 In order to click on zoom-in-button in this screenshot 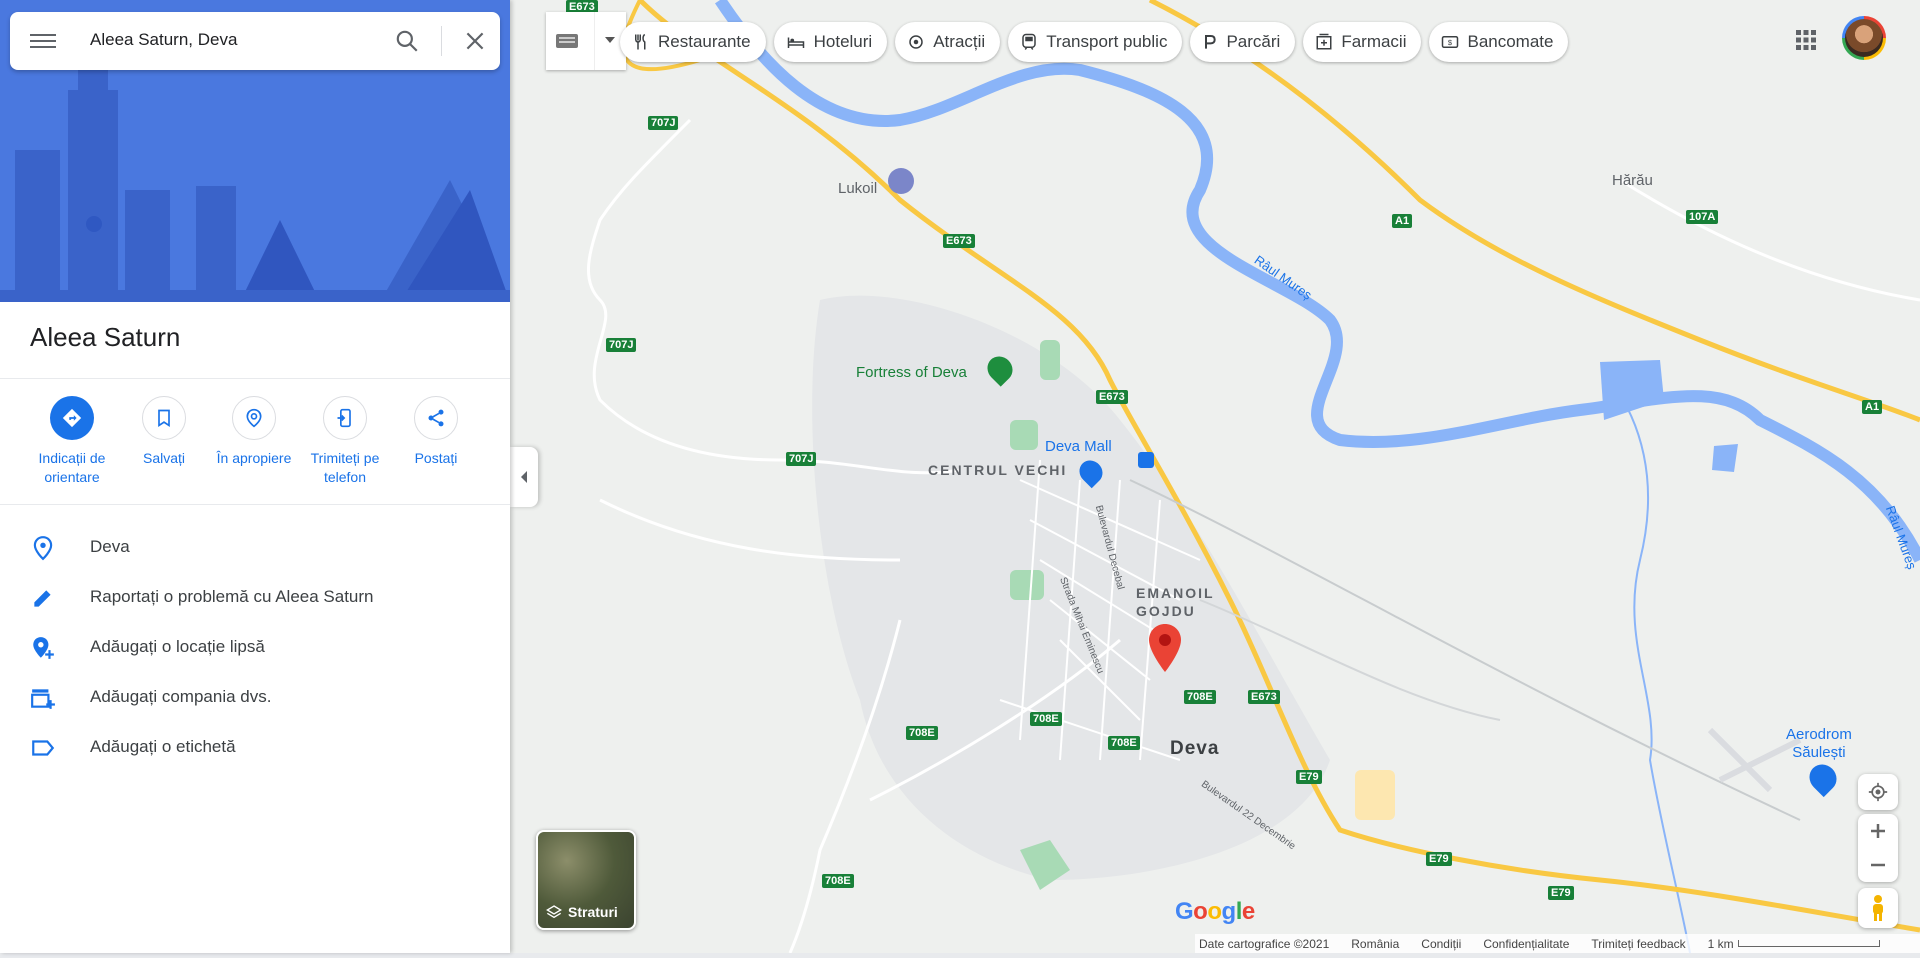, I will do `click(1878, 831)`.